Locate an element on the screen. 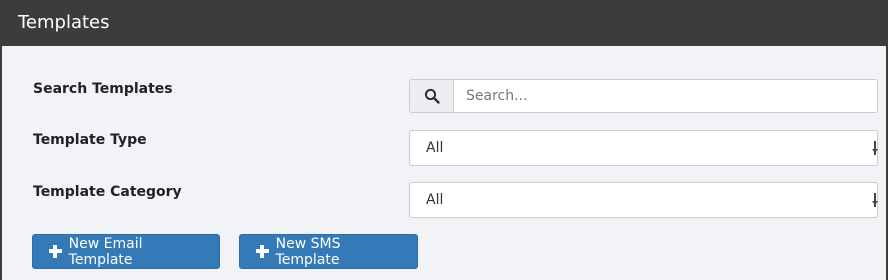 This screenshot has height=280, width=888. new-sms-template-button: New SMS Template is located at coordinates (328, 251).